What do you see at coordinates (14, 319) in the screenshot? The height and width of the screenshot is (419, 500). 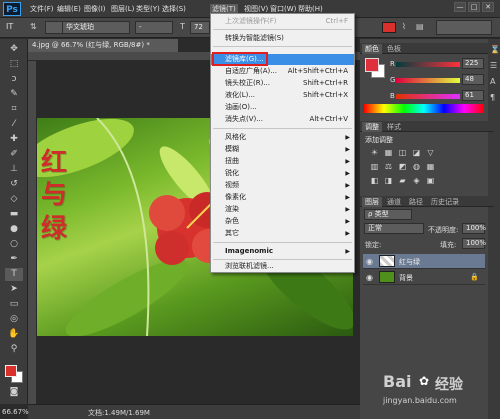 I see `3d-tool-icon: ◎` at bounding box center [14, 319].